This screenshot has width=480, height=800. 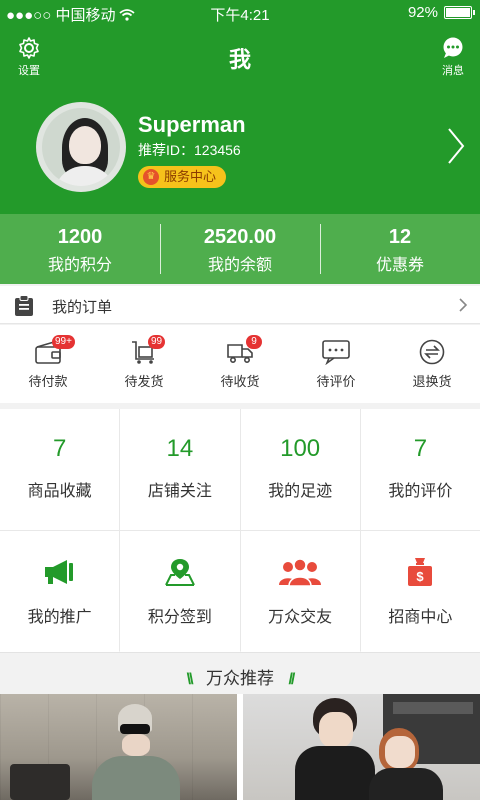 I want to click on messages-button: 消息, so click(x=453, y=57).